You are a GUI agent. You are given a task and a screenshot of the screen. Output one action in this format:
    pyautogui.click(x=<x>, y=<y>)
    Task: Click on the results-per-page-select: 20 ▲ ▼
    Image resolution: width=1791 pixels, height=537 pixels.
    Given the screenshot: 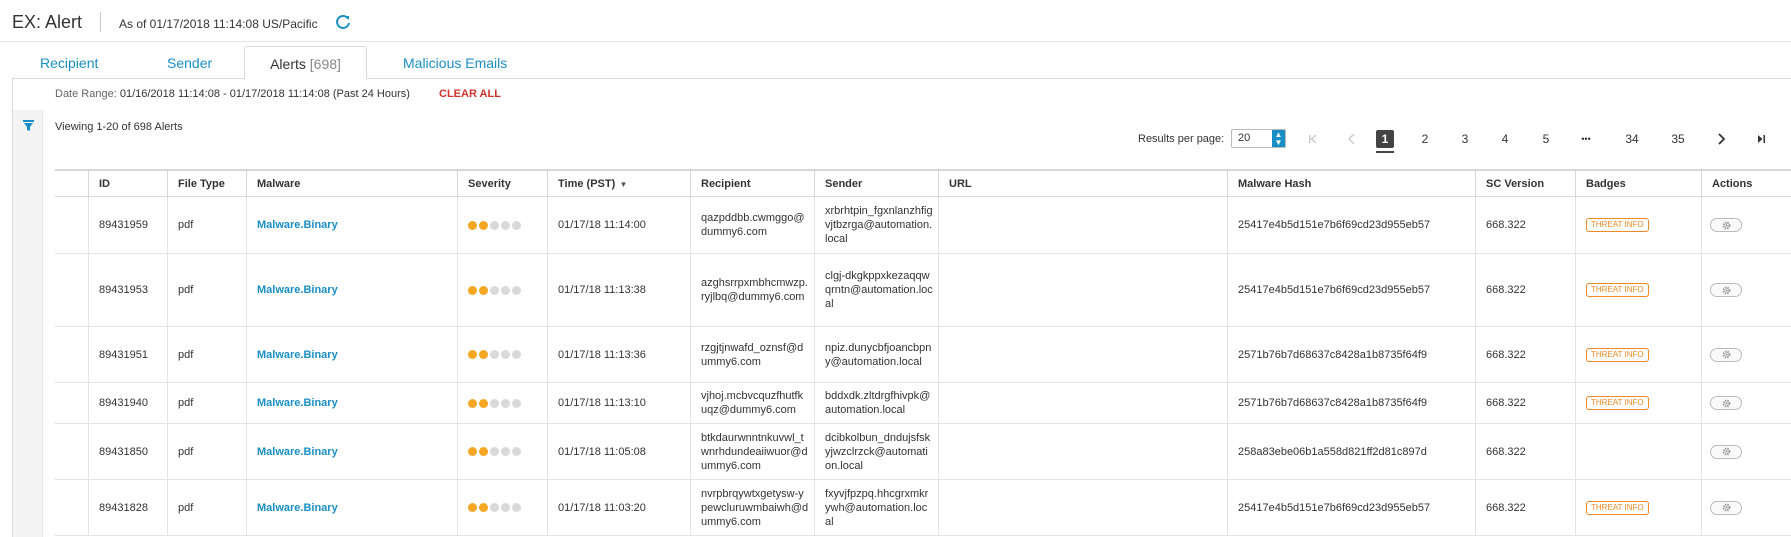 What is the action you would take?
    pyautogui.click(x=1258, y=138)
    